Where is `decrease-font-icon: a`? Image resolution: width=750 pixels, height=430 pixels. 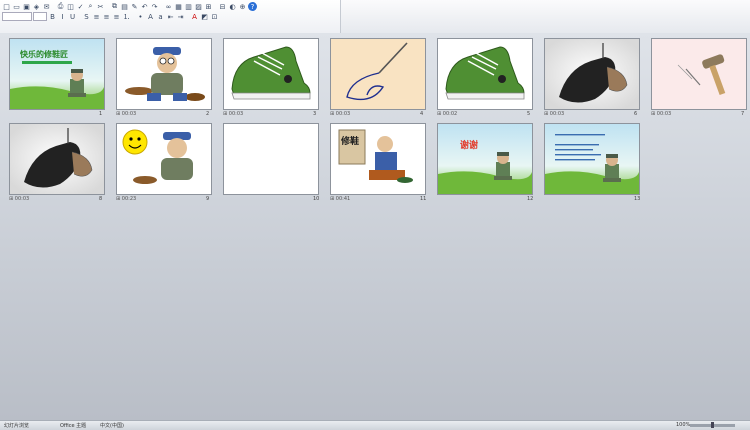 decrease-font-icon: a is located at coordinates (160, 16).